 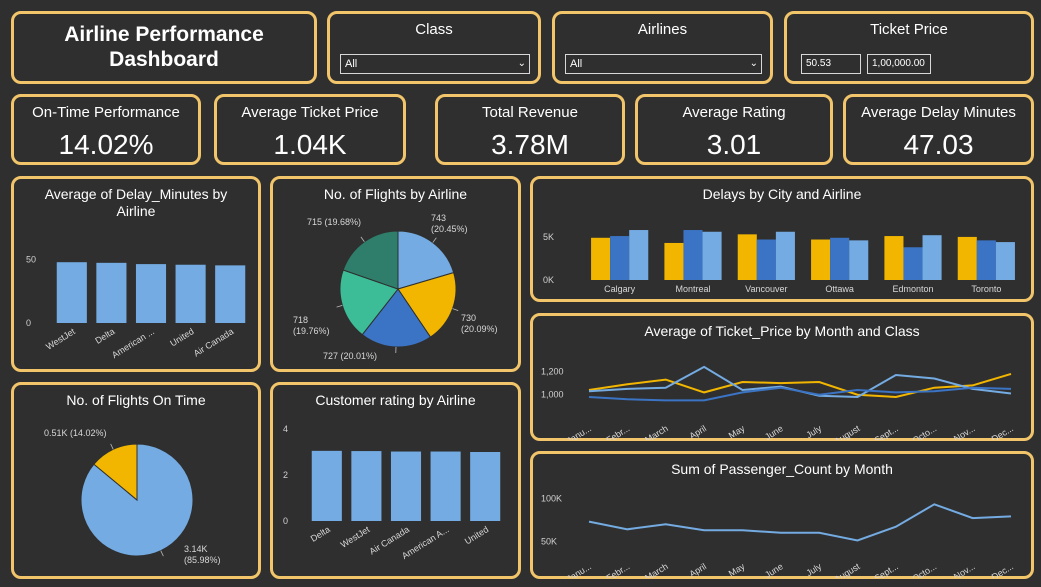 What do you see at coordinates (766, 289) in the screenshot?
I see `x-tick-label: Vancouver` at bounding box center [766, 289].